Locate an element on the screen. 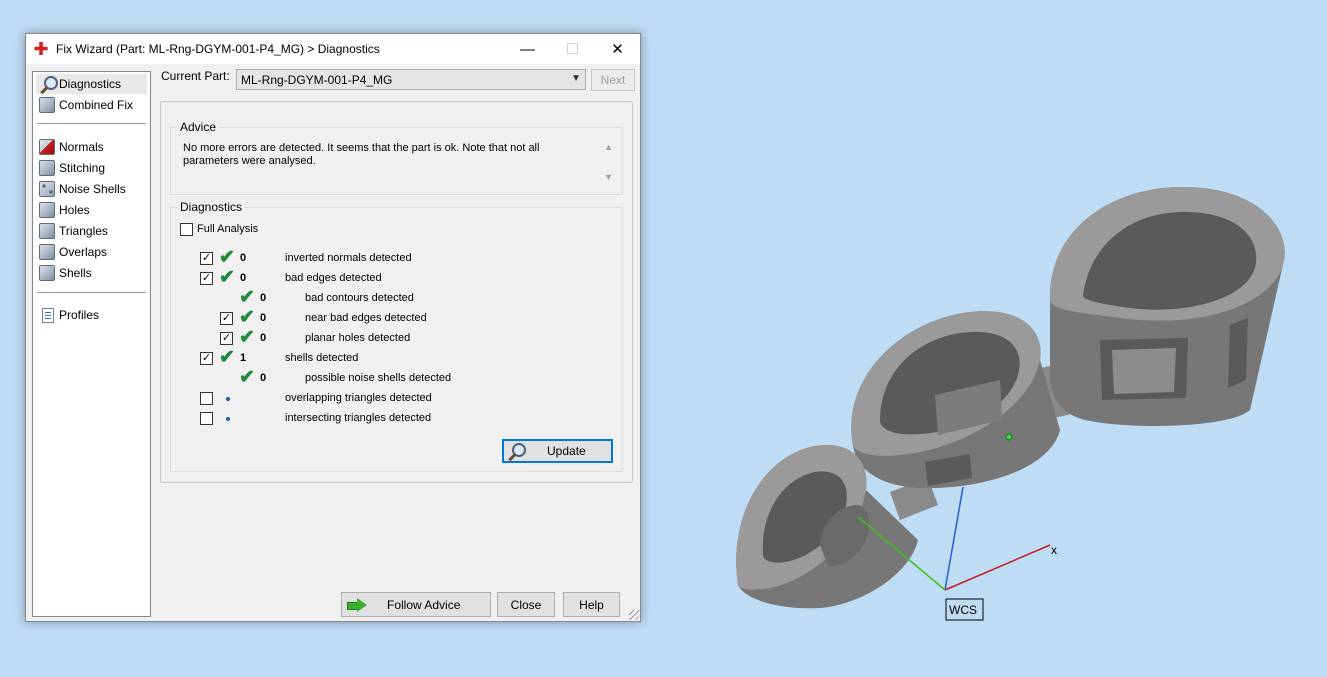  close-button: Close is located at coordinates (526, 604).